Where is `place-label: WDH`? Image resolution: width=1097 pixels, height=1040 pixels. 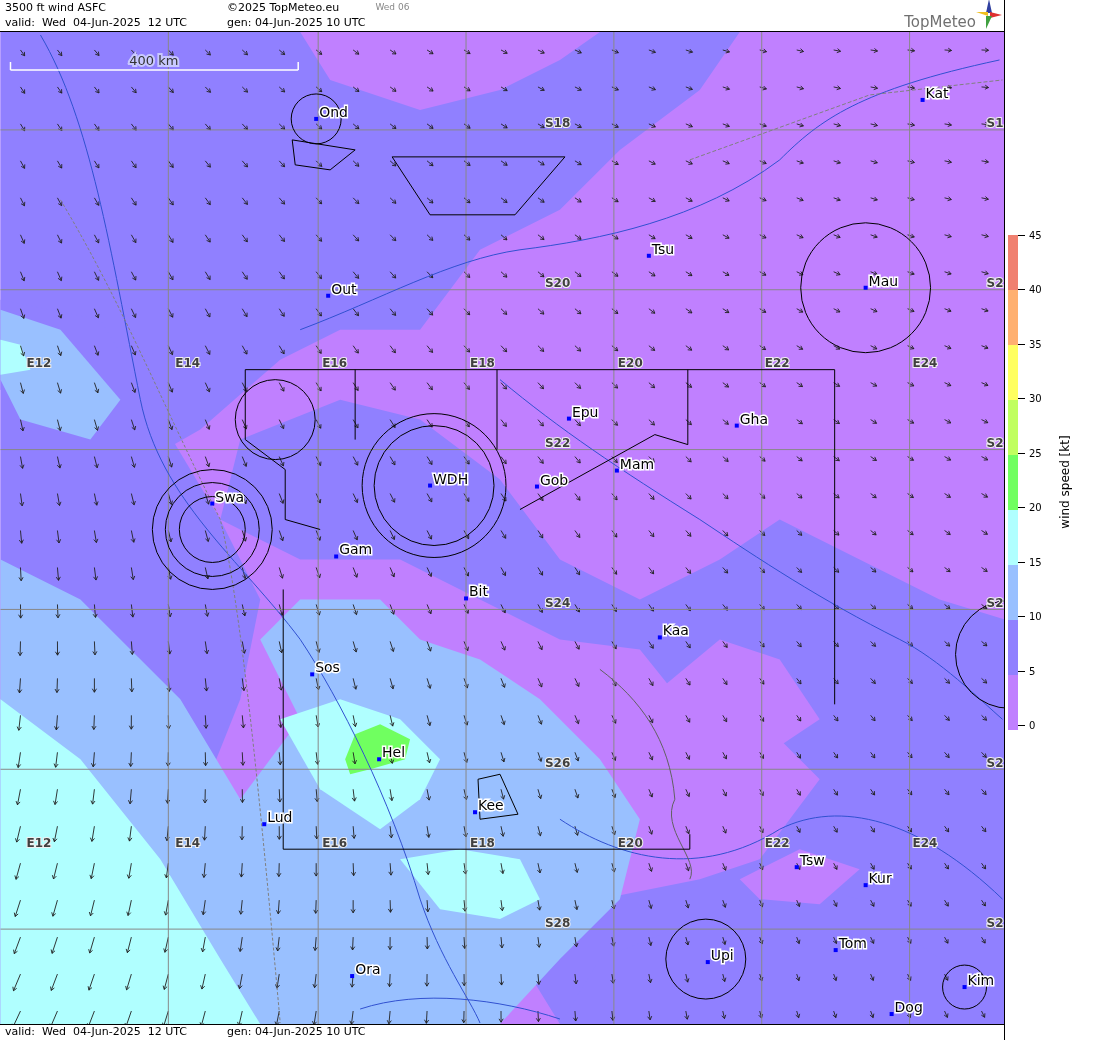
place-label: WDH is located at coordinates (451, 478).